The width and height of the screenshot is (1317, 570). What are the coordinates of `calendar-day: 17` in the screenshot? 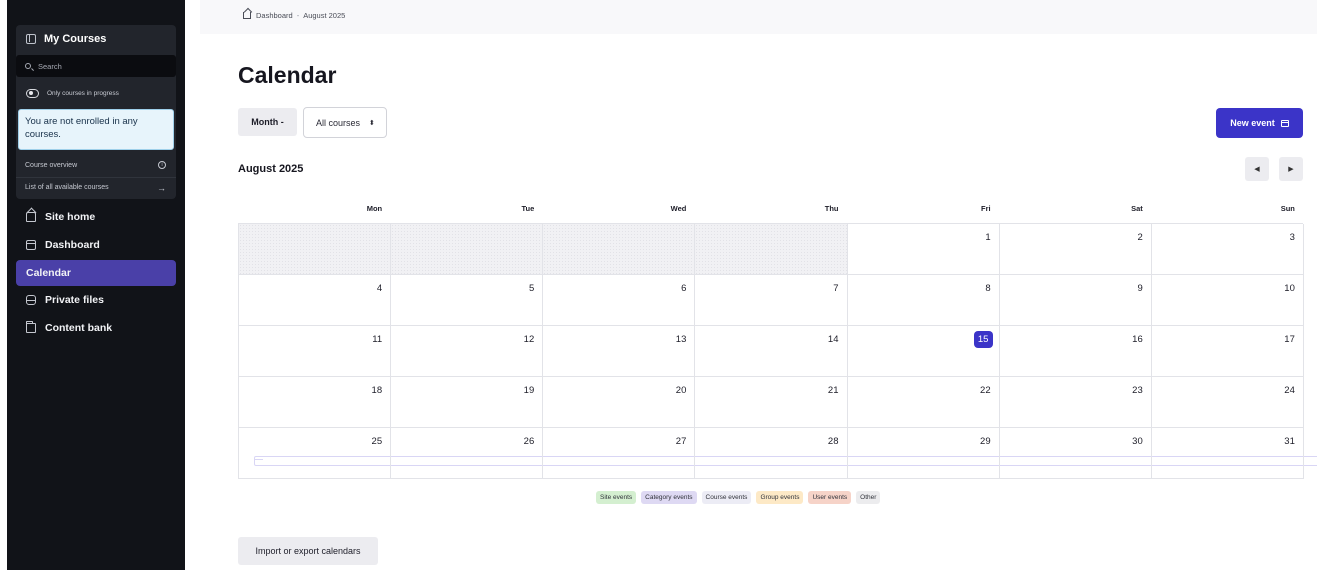 It's located at (1227, 351).